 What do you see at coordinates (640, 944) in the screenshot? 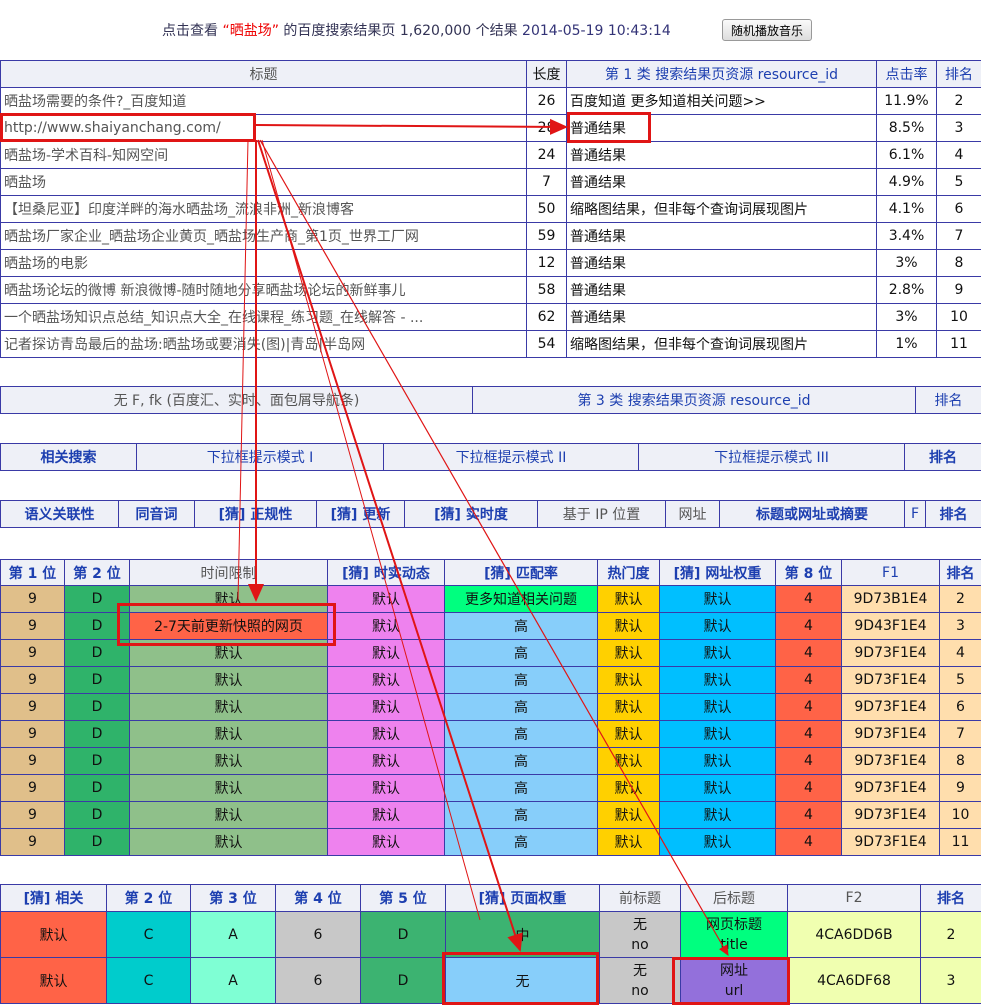
I see `pre-title-en: no` at bounding box center [640, 944].